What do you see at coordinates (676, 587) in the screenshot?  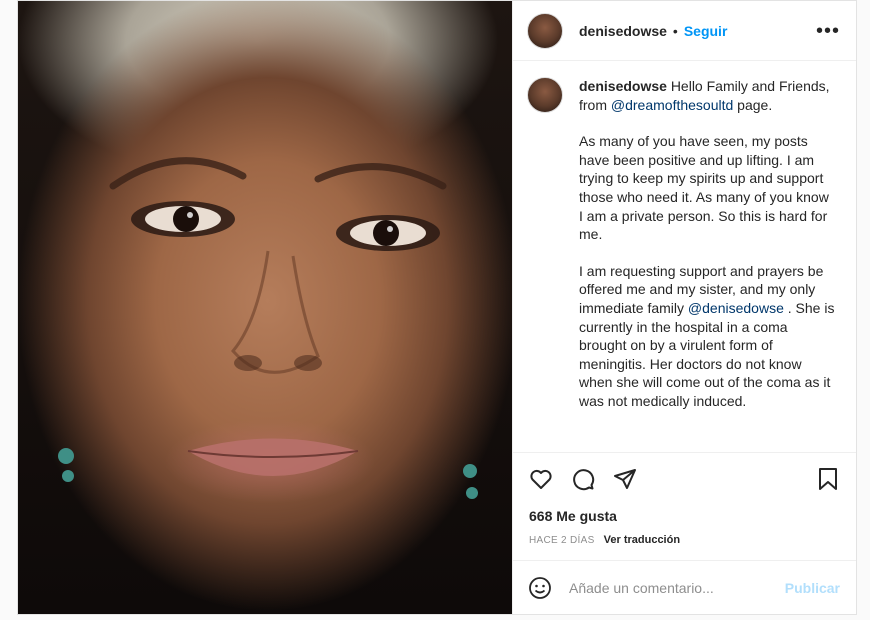 I see `comment-input` at bounding box center [676, 587].